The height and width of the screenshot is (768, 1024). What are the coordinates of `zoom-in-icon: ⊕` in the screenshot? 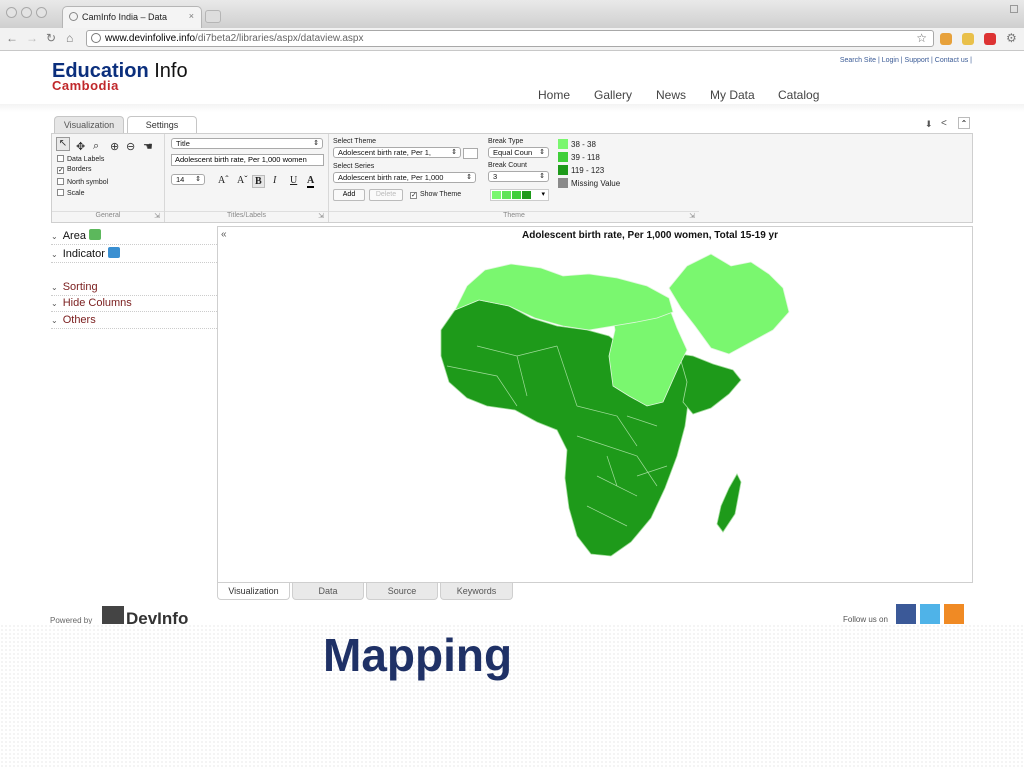 It's located at (114, 146).